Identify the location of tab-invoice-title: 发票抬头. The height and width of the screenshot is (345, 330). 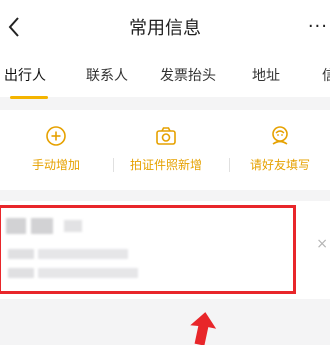
(188, 75).